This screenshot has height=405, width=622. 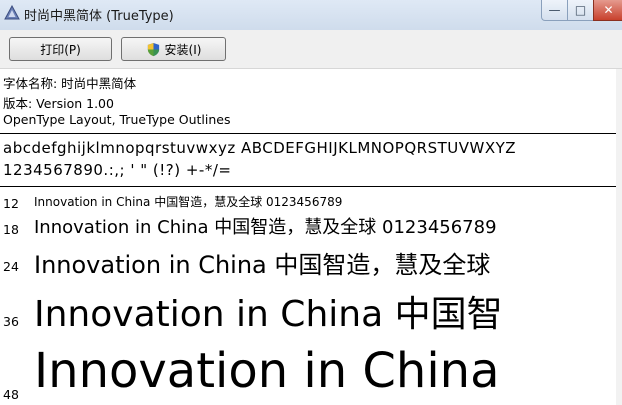 What do you see at coordinates (183, 49) in the screenshot?
I see `install-button-label: 安装(I)` at bounding box center [183, 49].